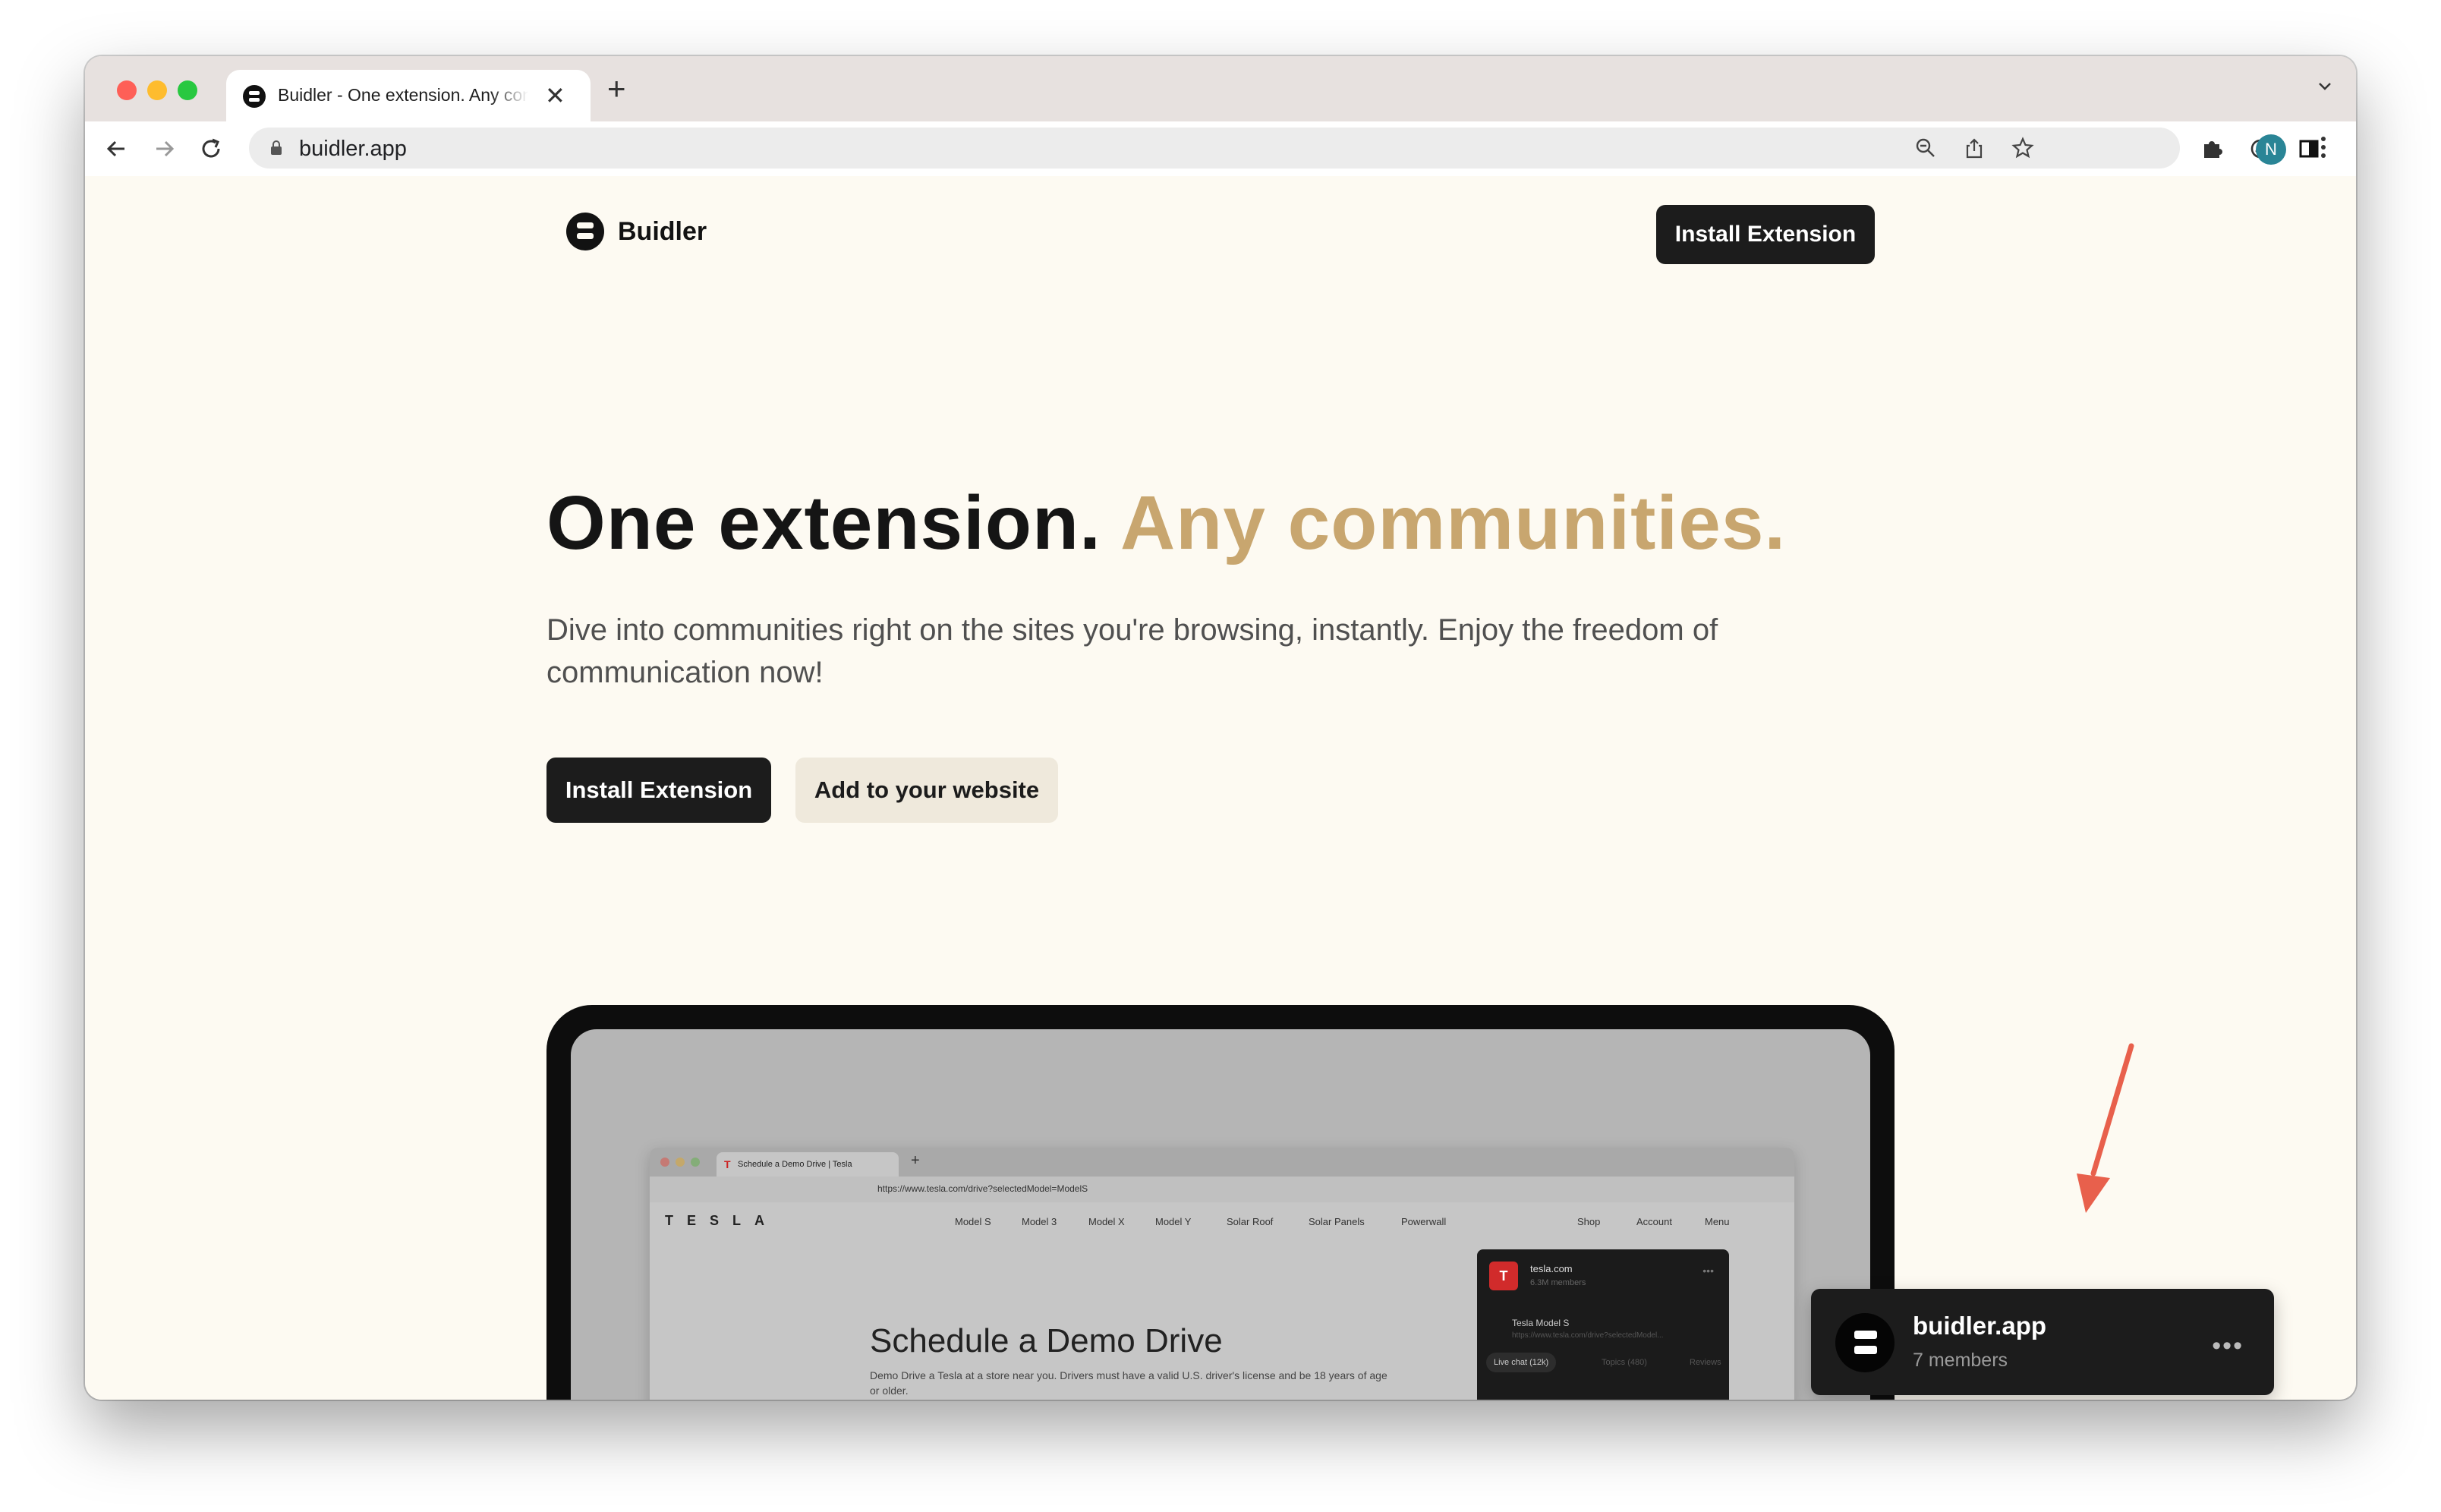  Describe the element at coordinates (127, 90) in the screenshot. I see `close-window-button` at that location.